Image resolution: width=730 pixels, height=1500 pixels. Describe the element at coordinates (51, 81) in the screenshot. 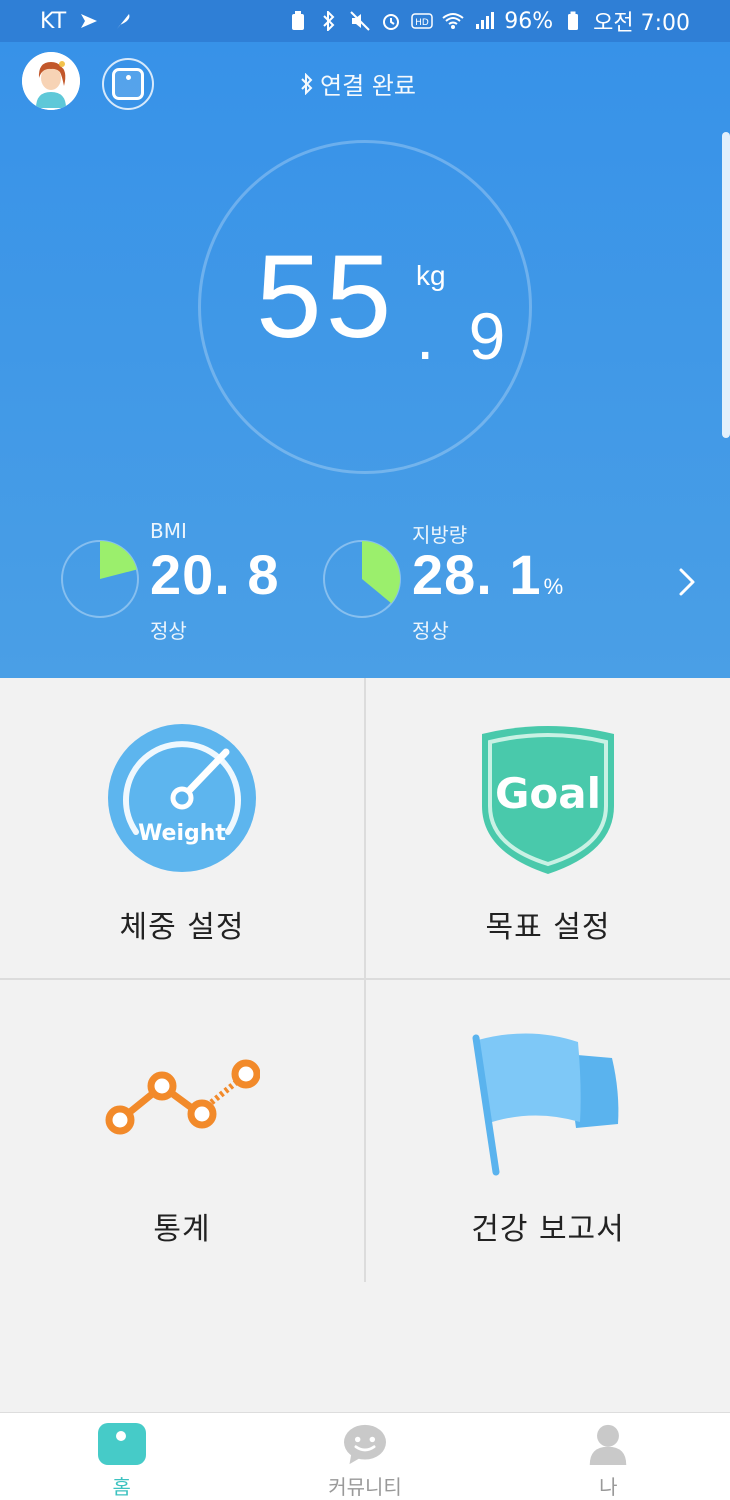

I see `profile-avatar` at that location.